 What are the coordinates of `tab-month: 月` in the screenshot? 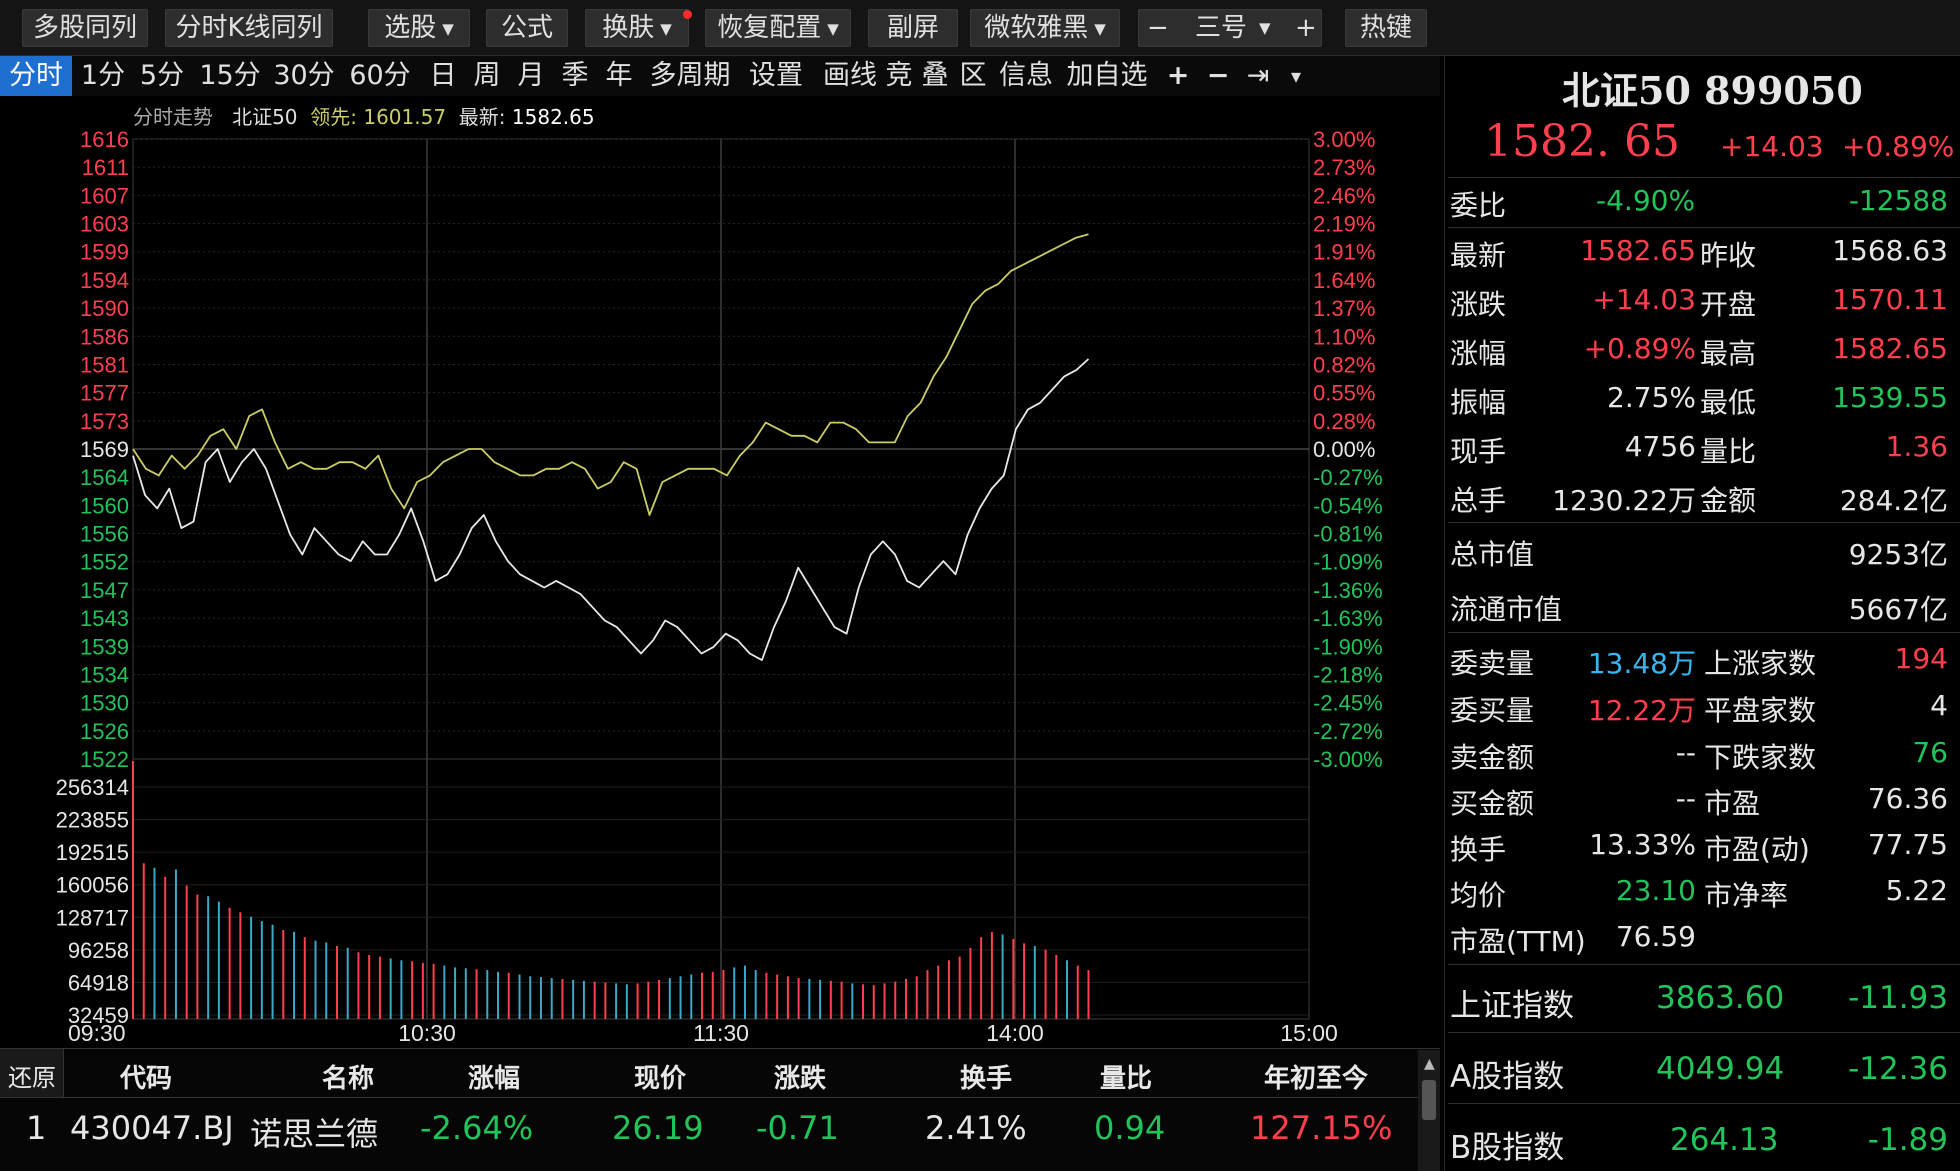 It's located at (531, 76).